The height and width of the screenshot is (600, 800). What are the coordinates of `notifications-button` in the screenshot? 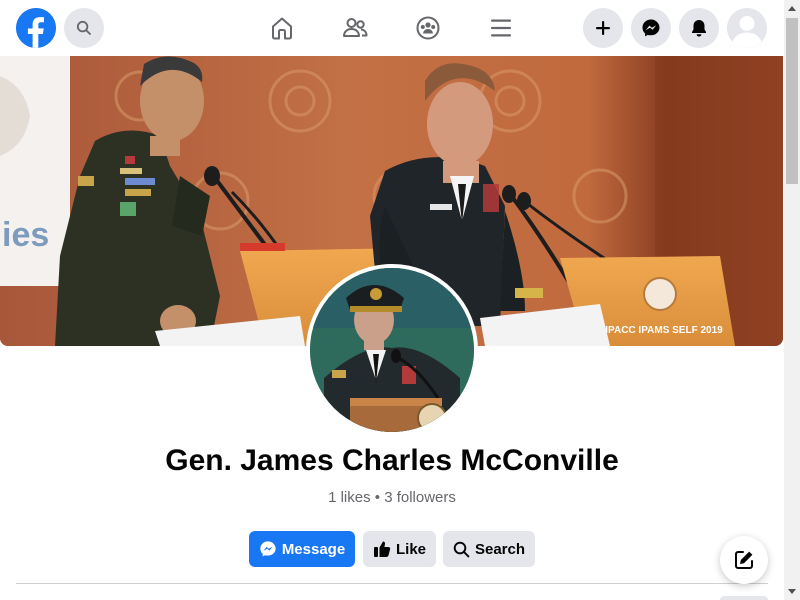 It's located at (699, 28).